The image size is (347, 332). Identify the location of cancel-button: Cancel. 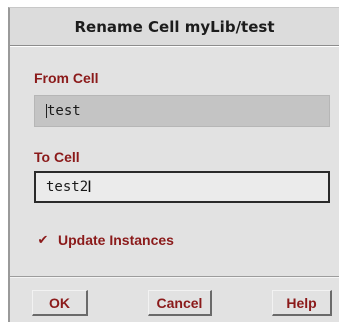
(180, 303).